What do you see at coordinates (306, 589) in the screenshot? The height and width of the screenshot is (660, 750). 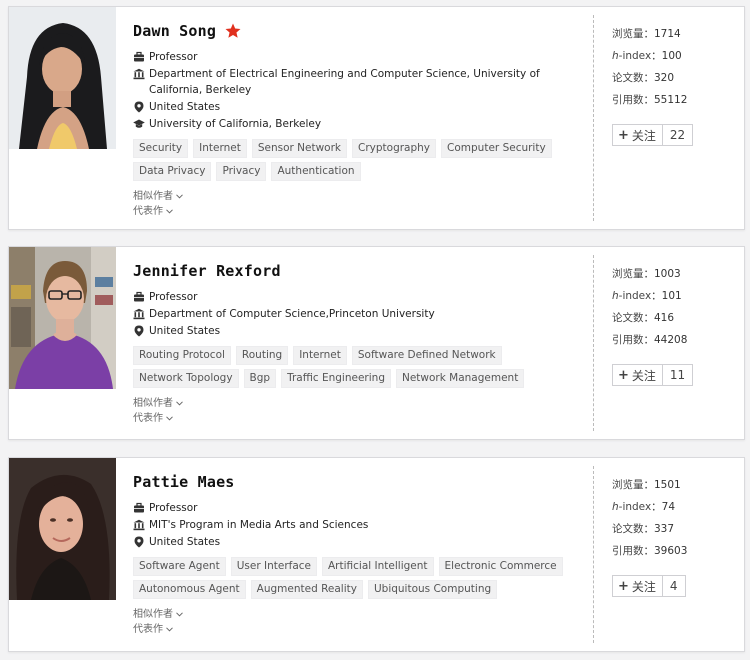 I see `research-tag: Augmented Reality` at bounding box center [306, 589].